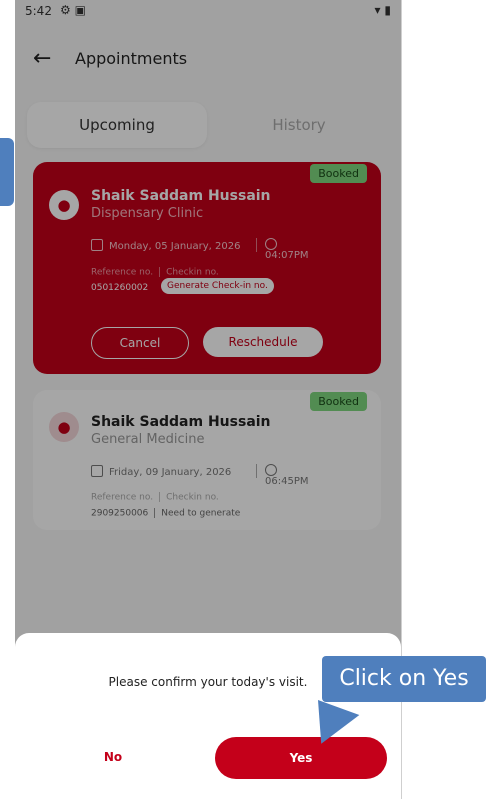 This screenshot has width=491, height=799. Describe the element at coordinates (404, 679) in the screenshot. I see `instruction-callout: Click on Yes` at that location.